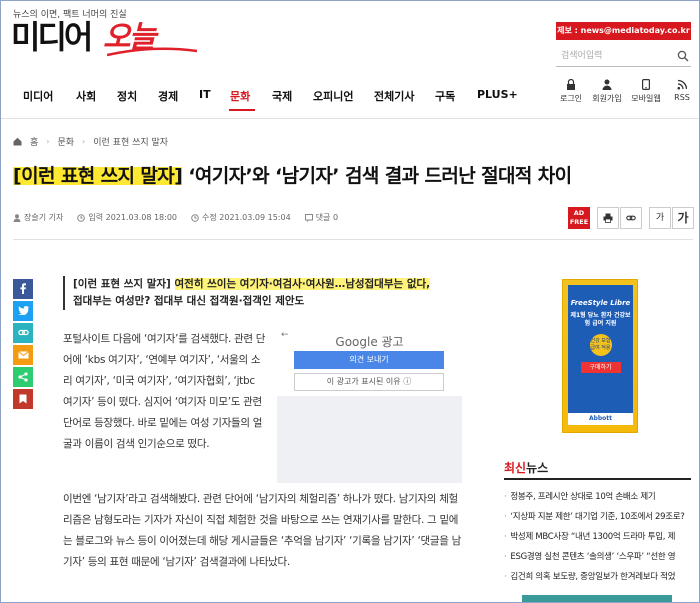  Describe the element at coordinates (515, 468) in the screenshot. I see `latest-news-heading-red: 최신` at that location.